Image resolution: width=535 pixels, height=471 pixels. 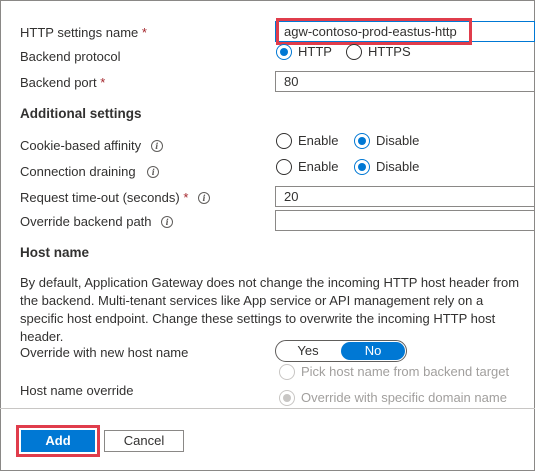 What do you see at coordinates (287, 372) in the screenshot?
I see `radio-pick-backend` at bounding box center [287, 372].